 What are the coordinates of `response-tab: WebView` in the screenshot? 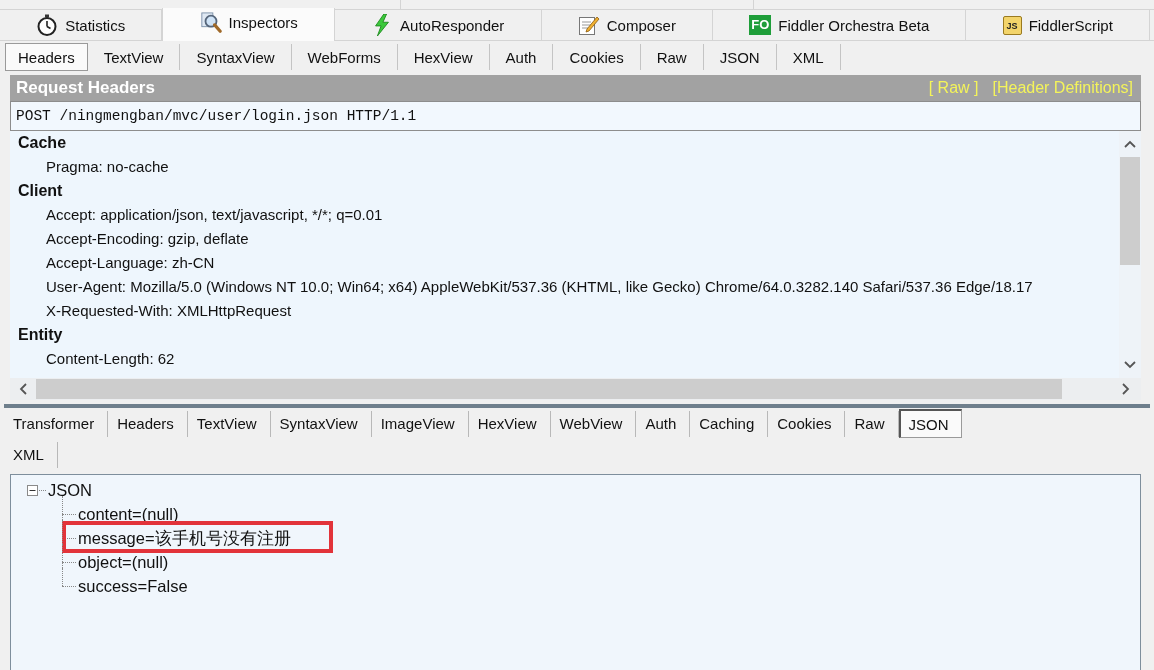 It's located at (593, 423).